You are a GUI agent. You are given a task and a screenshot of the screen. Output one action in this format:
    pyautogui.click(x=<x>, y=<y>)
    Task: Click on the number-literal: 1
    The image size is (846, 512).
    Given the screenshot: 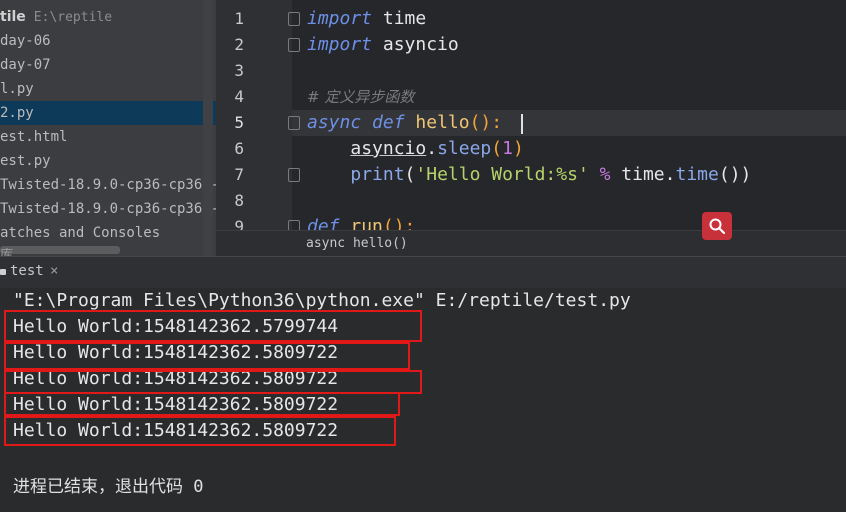 What is the action you would take?
    pyautogui.click(x=507, y=148)
    